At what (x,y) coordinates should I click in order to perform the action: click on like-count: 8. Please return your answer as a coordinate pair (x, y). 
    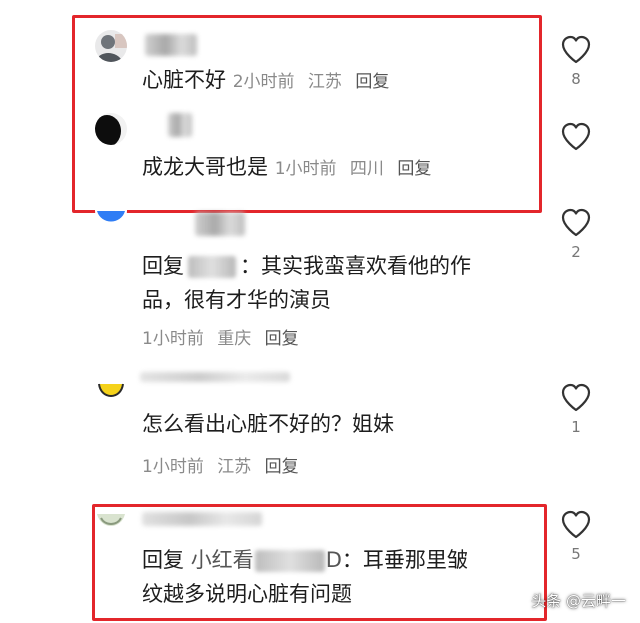
    Looking at the image, I should click on (576, 79).